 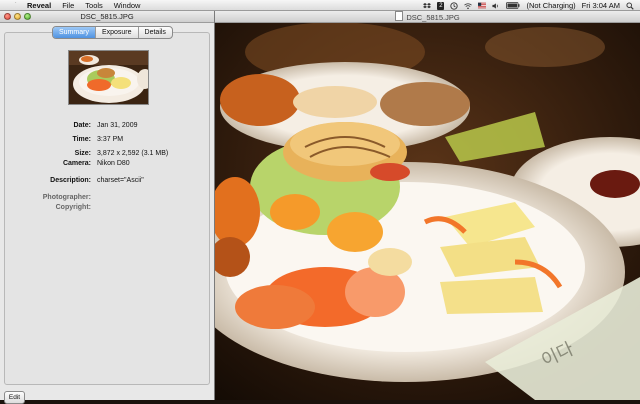 What do you see at coordinates (66, 197) in the screenshot?
I see `info-label: Photographer:` at bounding box center [66, 197].